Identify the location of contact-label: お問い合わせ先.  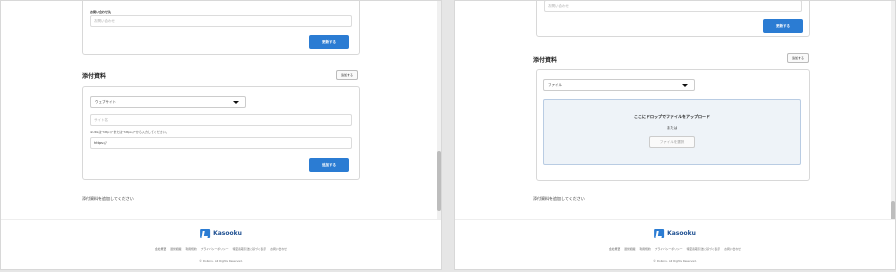
(101, 12).